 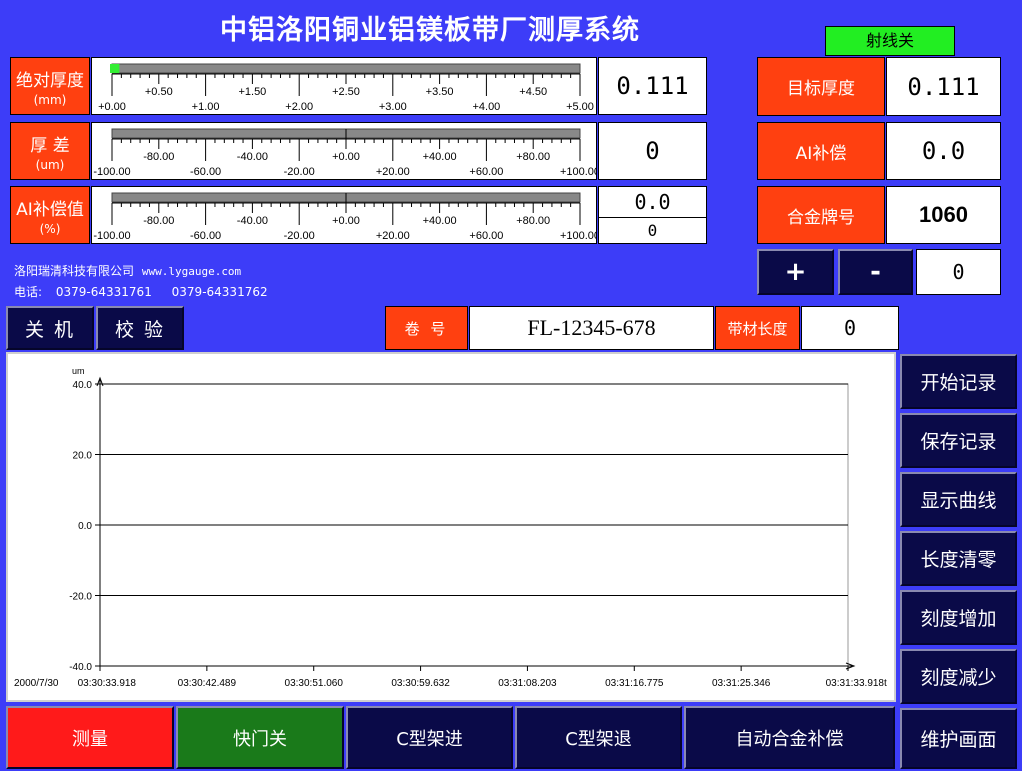 I want to click on coil-number-field: FL-12345-678, so click(x=591, y=328).